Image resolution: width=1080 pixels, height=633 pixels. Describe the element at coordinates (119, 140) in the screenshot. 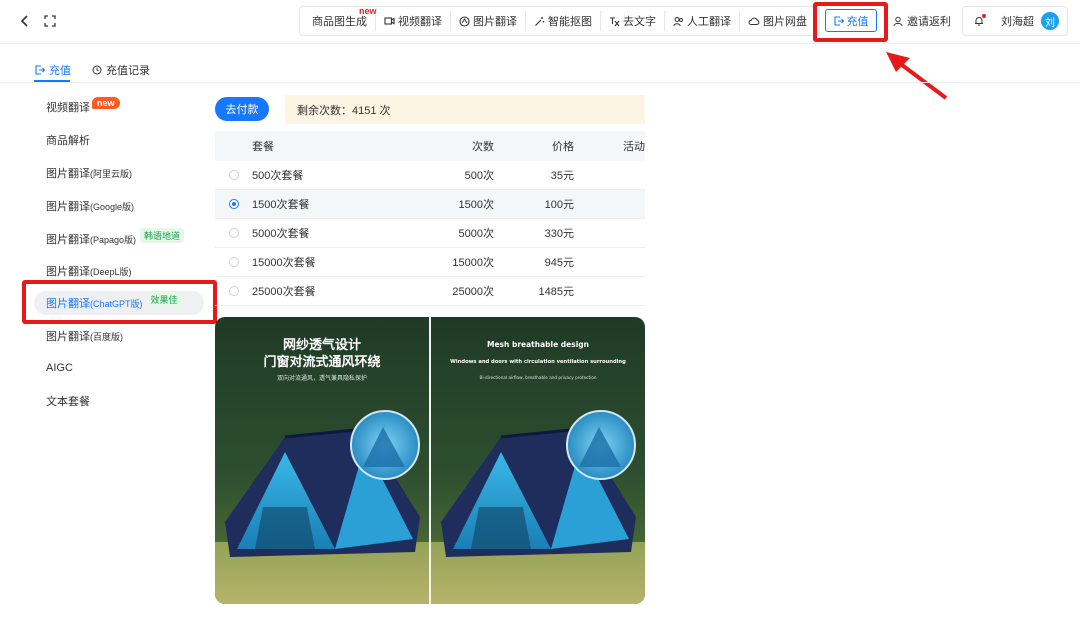

I see `sidebar-item-product-analysis: 商品解析` at that location.